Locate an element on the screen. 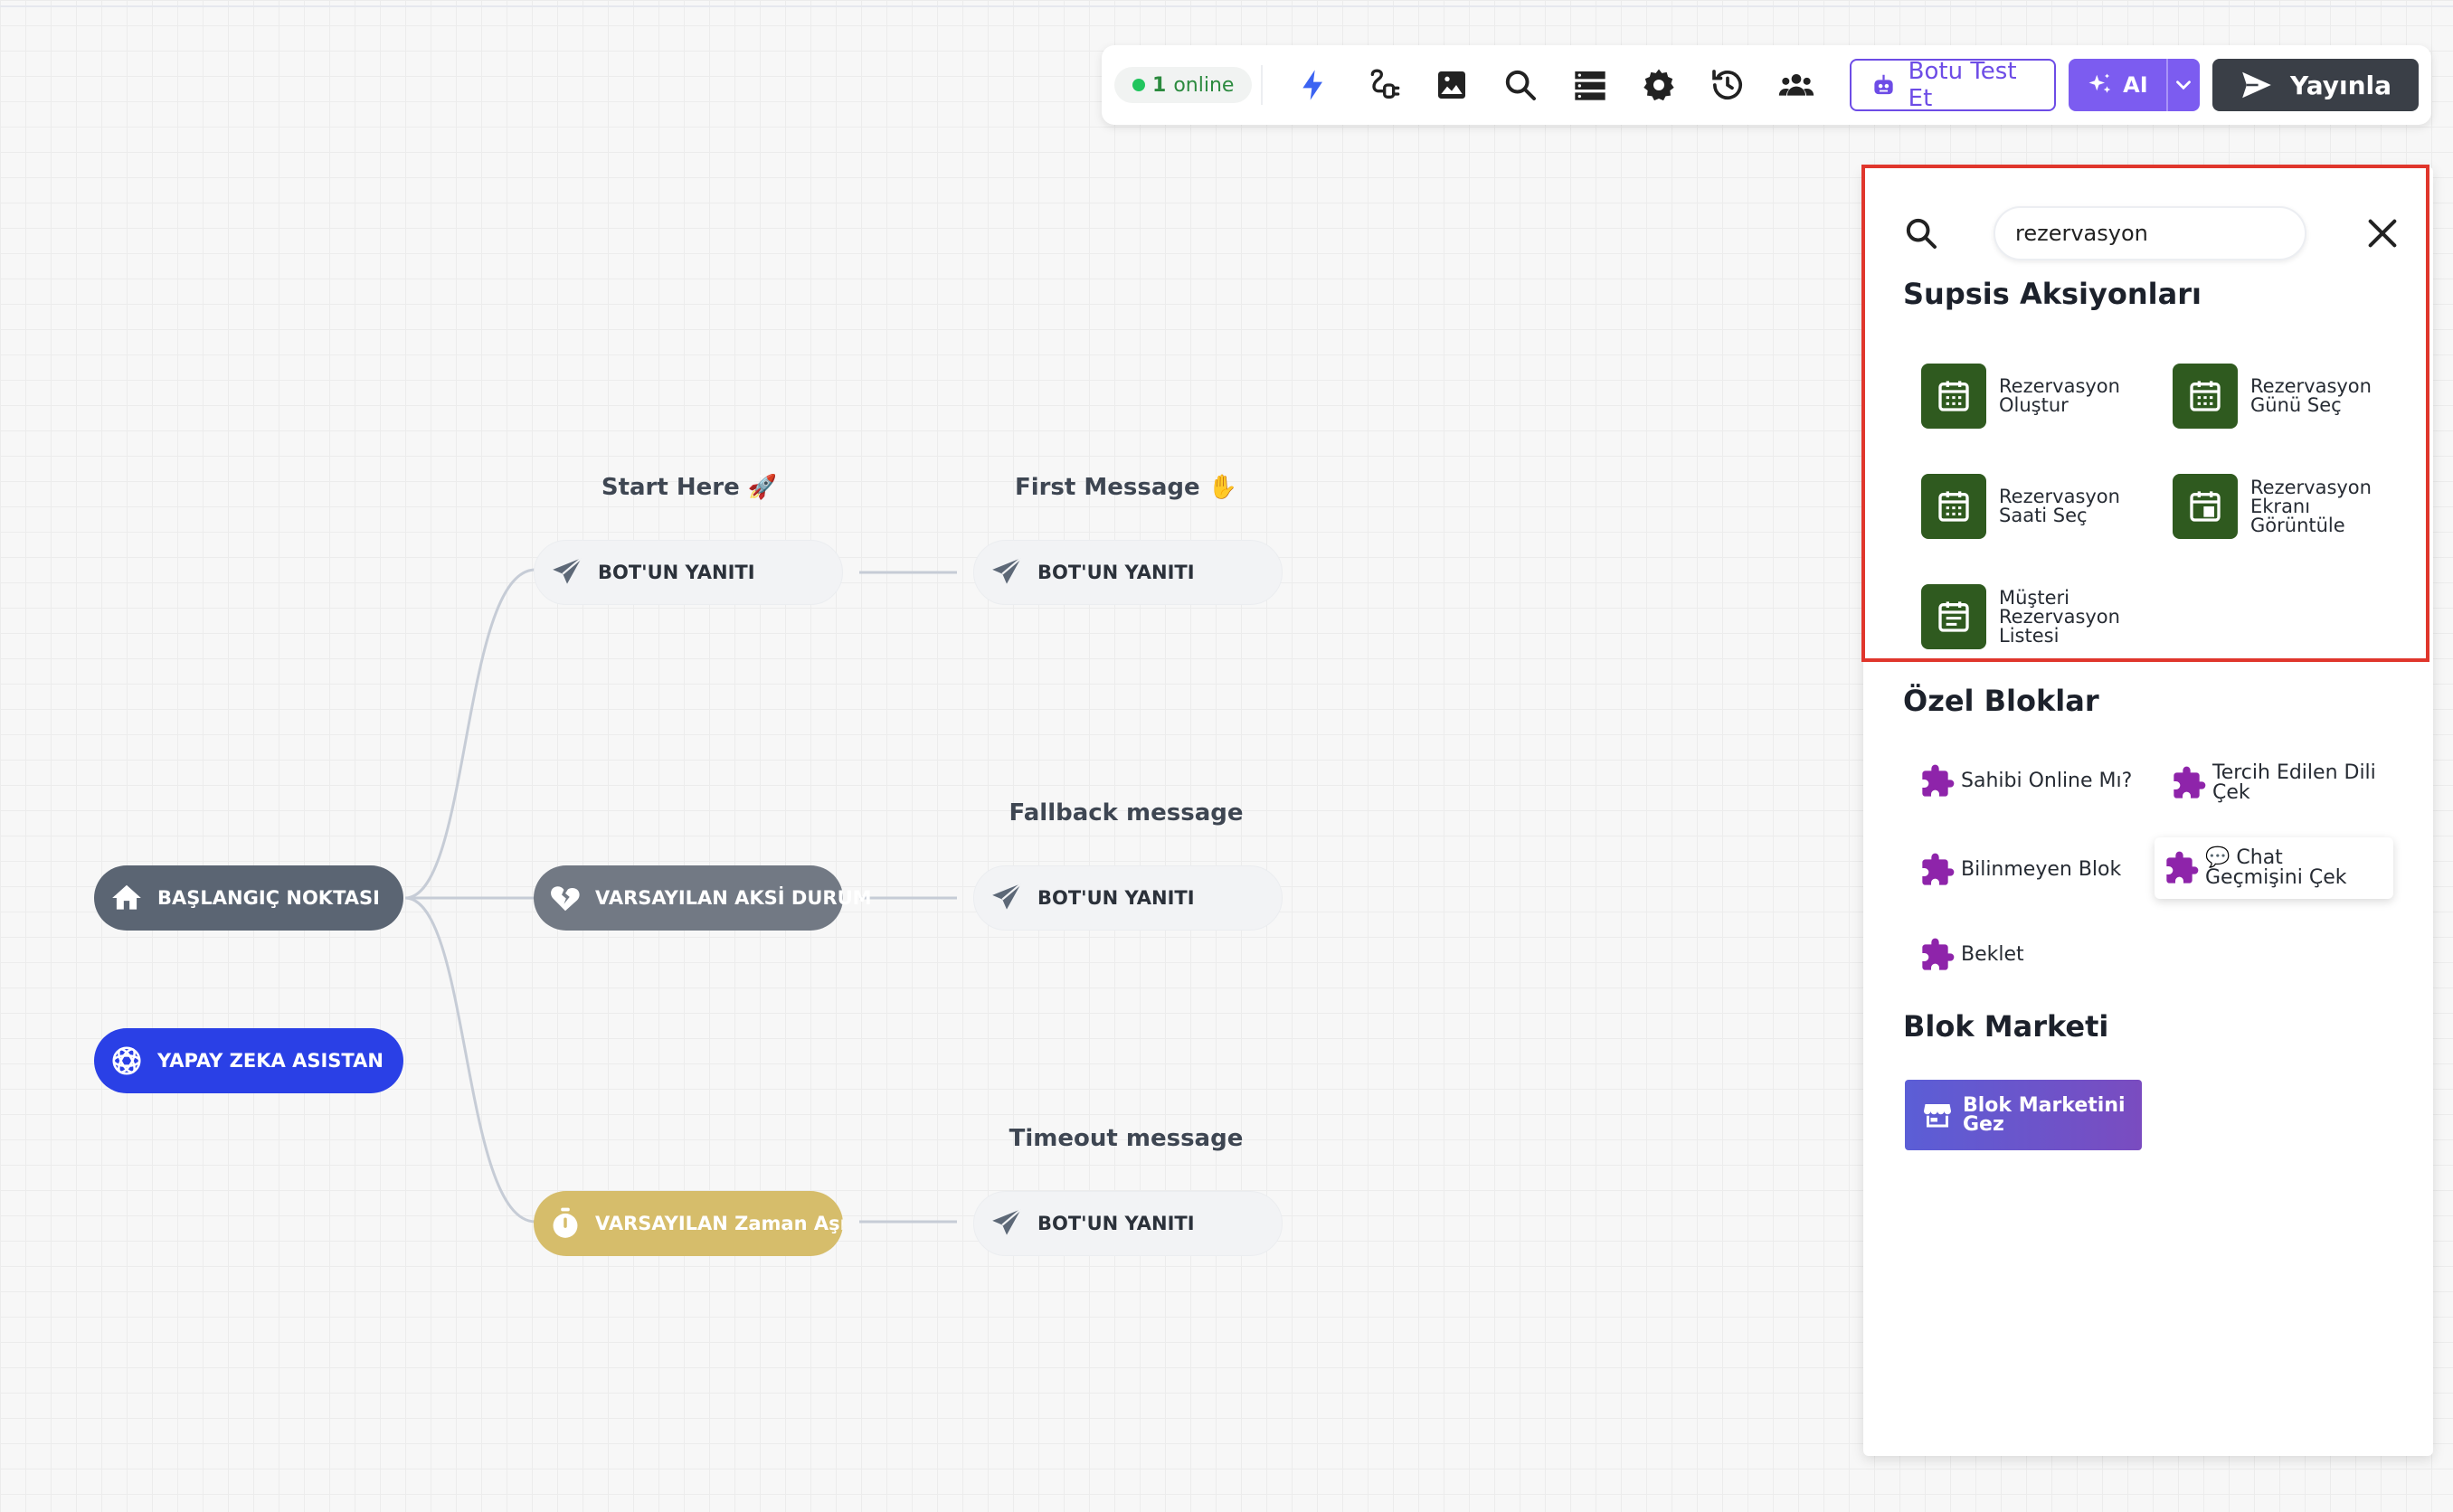 The image size is (2453, 1512). browse-block-market-button: Blok Marketini Gez is located at coordinates (2023, 1115).